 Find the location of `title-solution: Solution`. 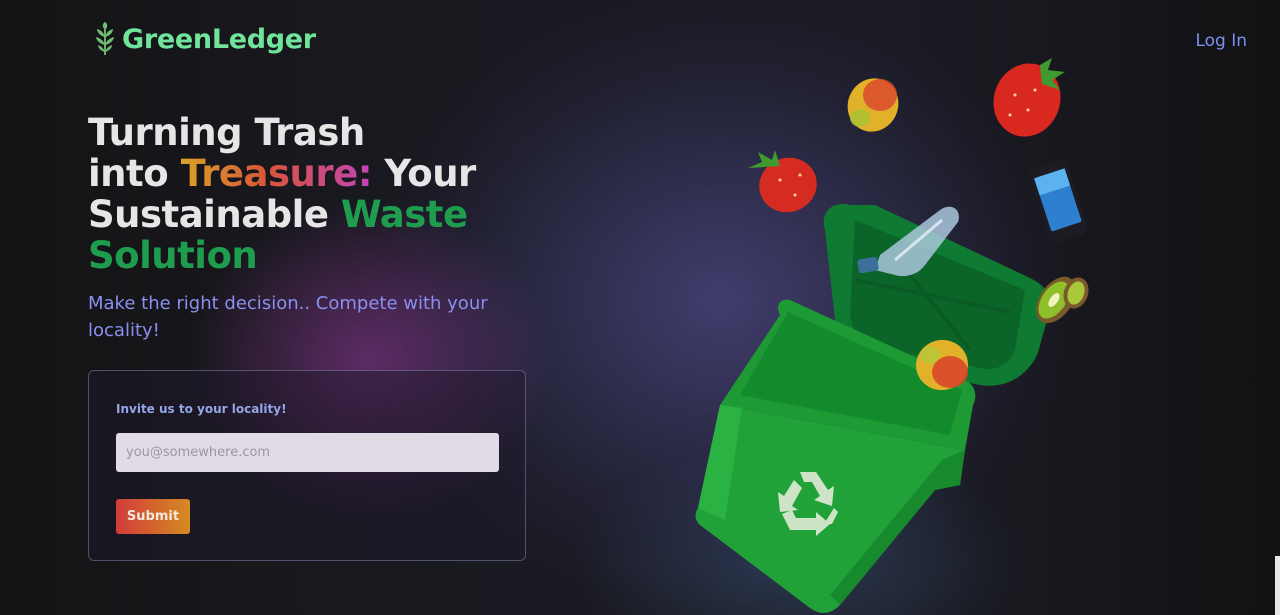

title-solution: Solution is located at coordinates (173, 255).